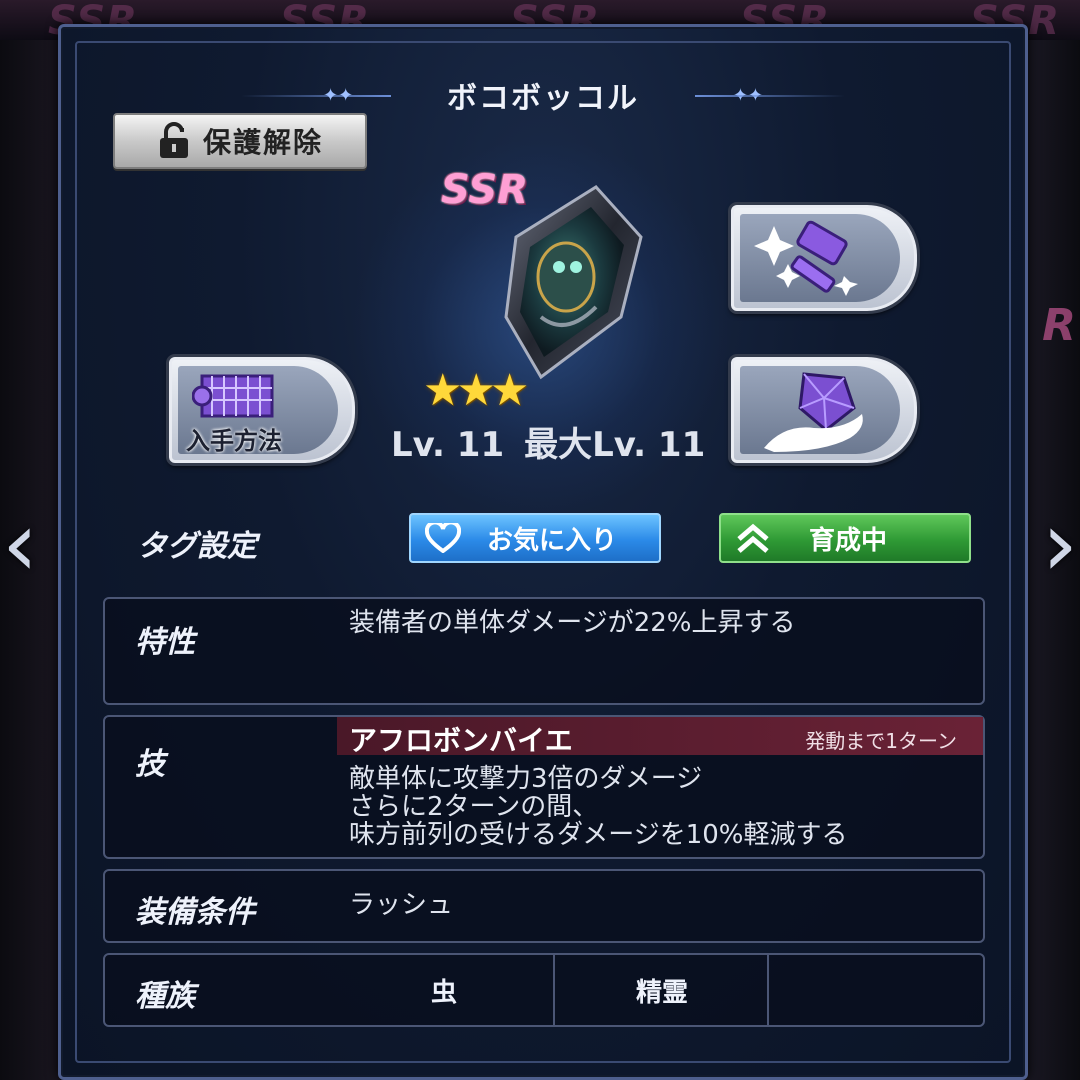  I want to click on unlock-icon, so click(173, 140).